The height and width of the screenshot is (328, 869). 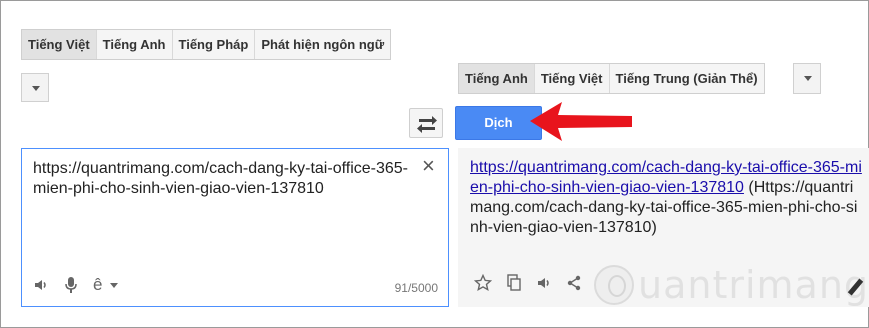 I want to click on watermark-circle-icon, so click(x=614, y=285).